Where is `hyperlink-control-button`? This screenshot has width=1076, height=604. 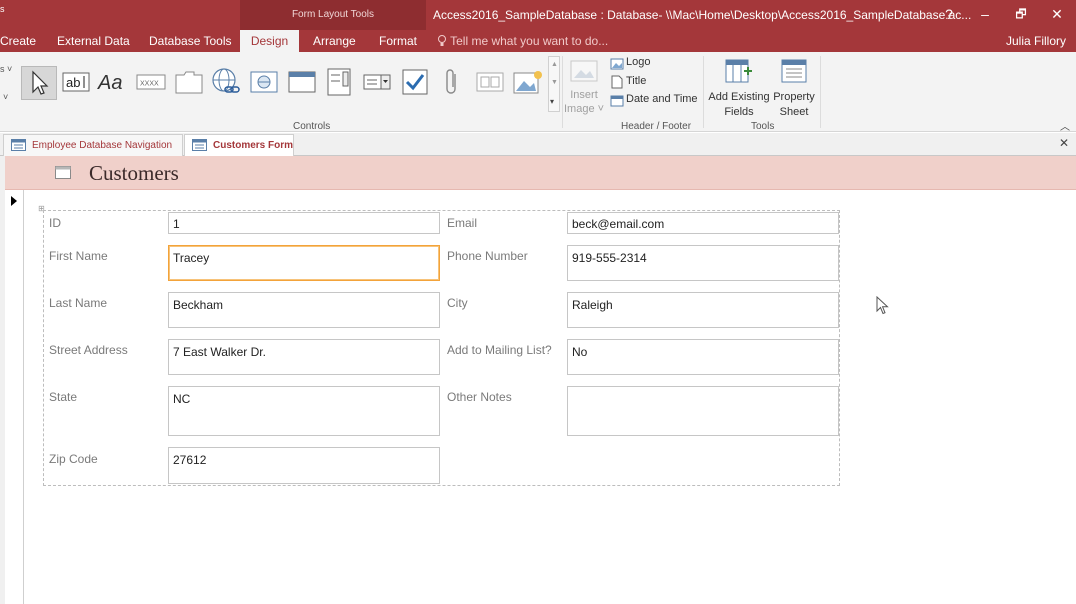 hyperlink-control-button is located at coordinates (226, 82).